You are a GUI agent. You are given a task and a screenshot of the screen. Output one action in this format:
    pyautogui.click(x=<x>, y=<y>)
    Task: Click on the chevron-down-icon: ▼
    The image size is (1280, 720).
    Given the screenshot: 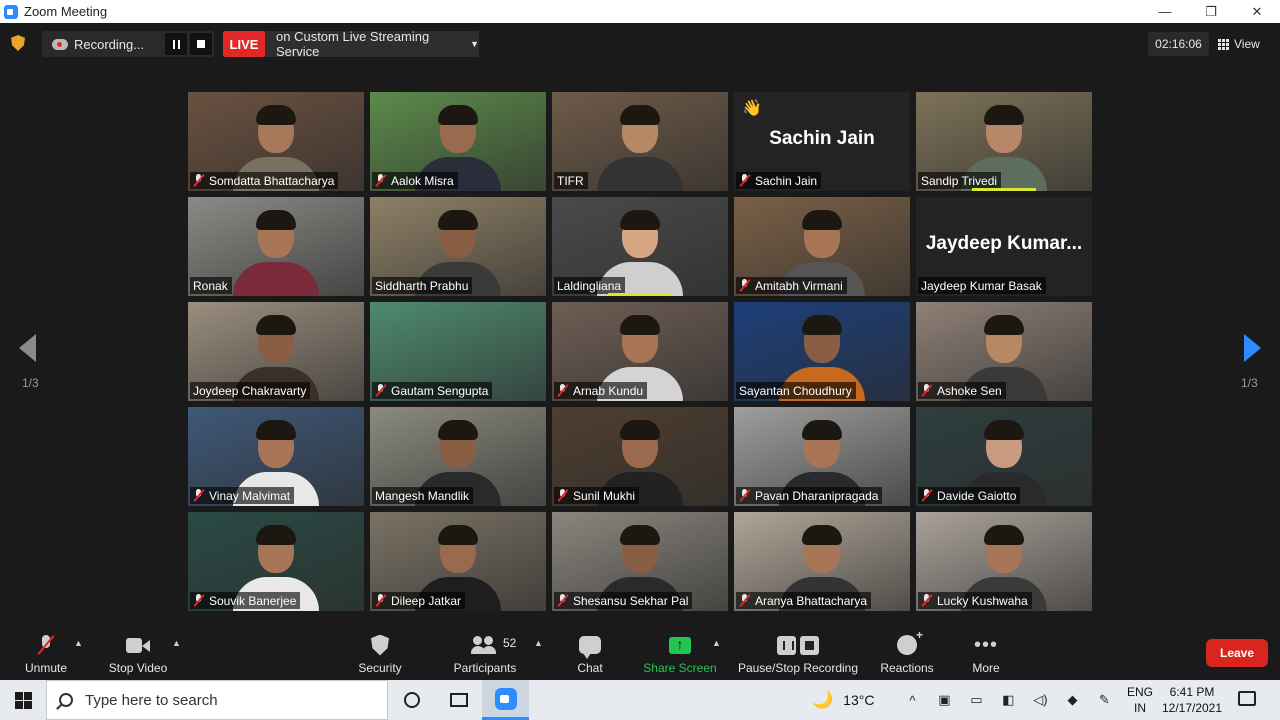 What is the action you would take?
    pyautogui.click(x=474, y=44)
    